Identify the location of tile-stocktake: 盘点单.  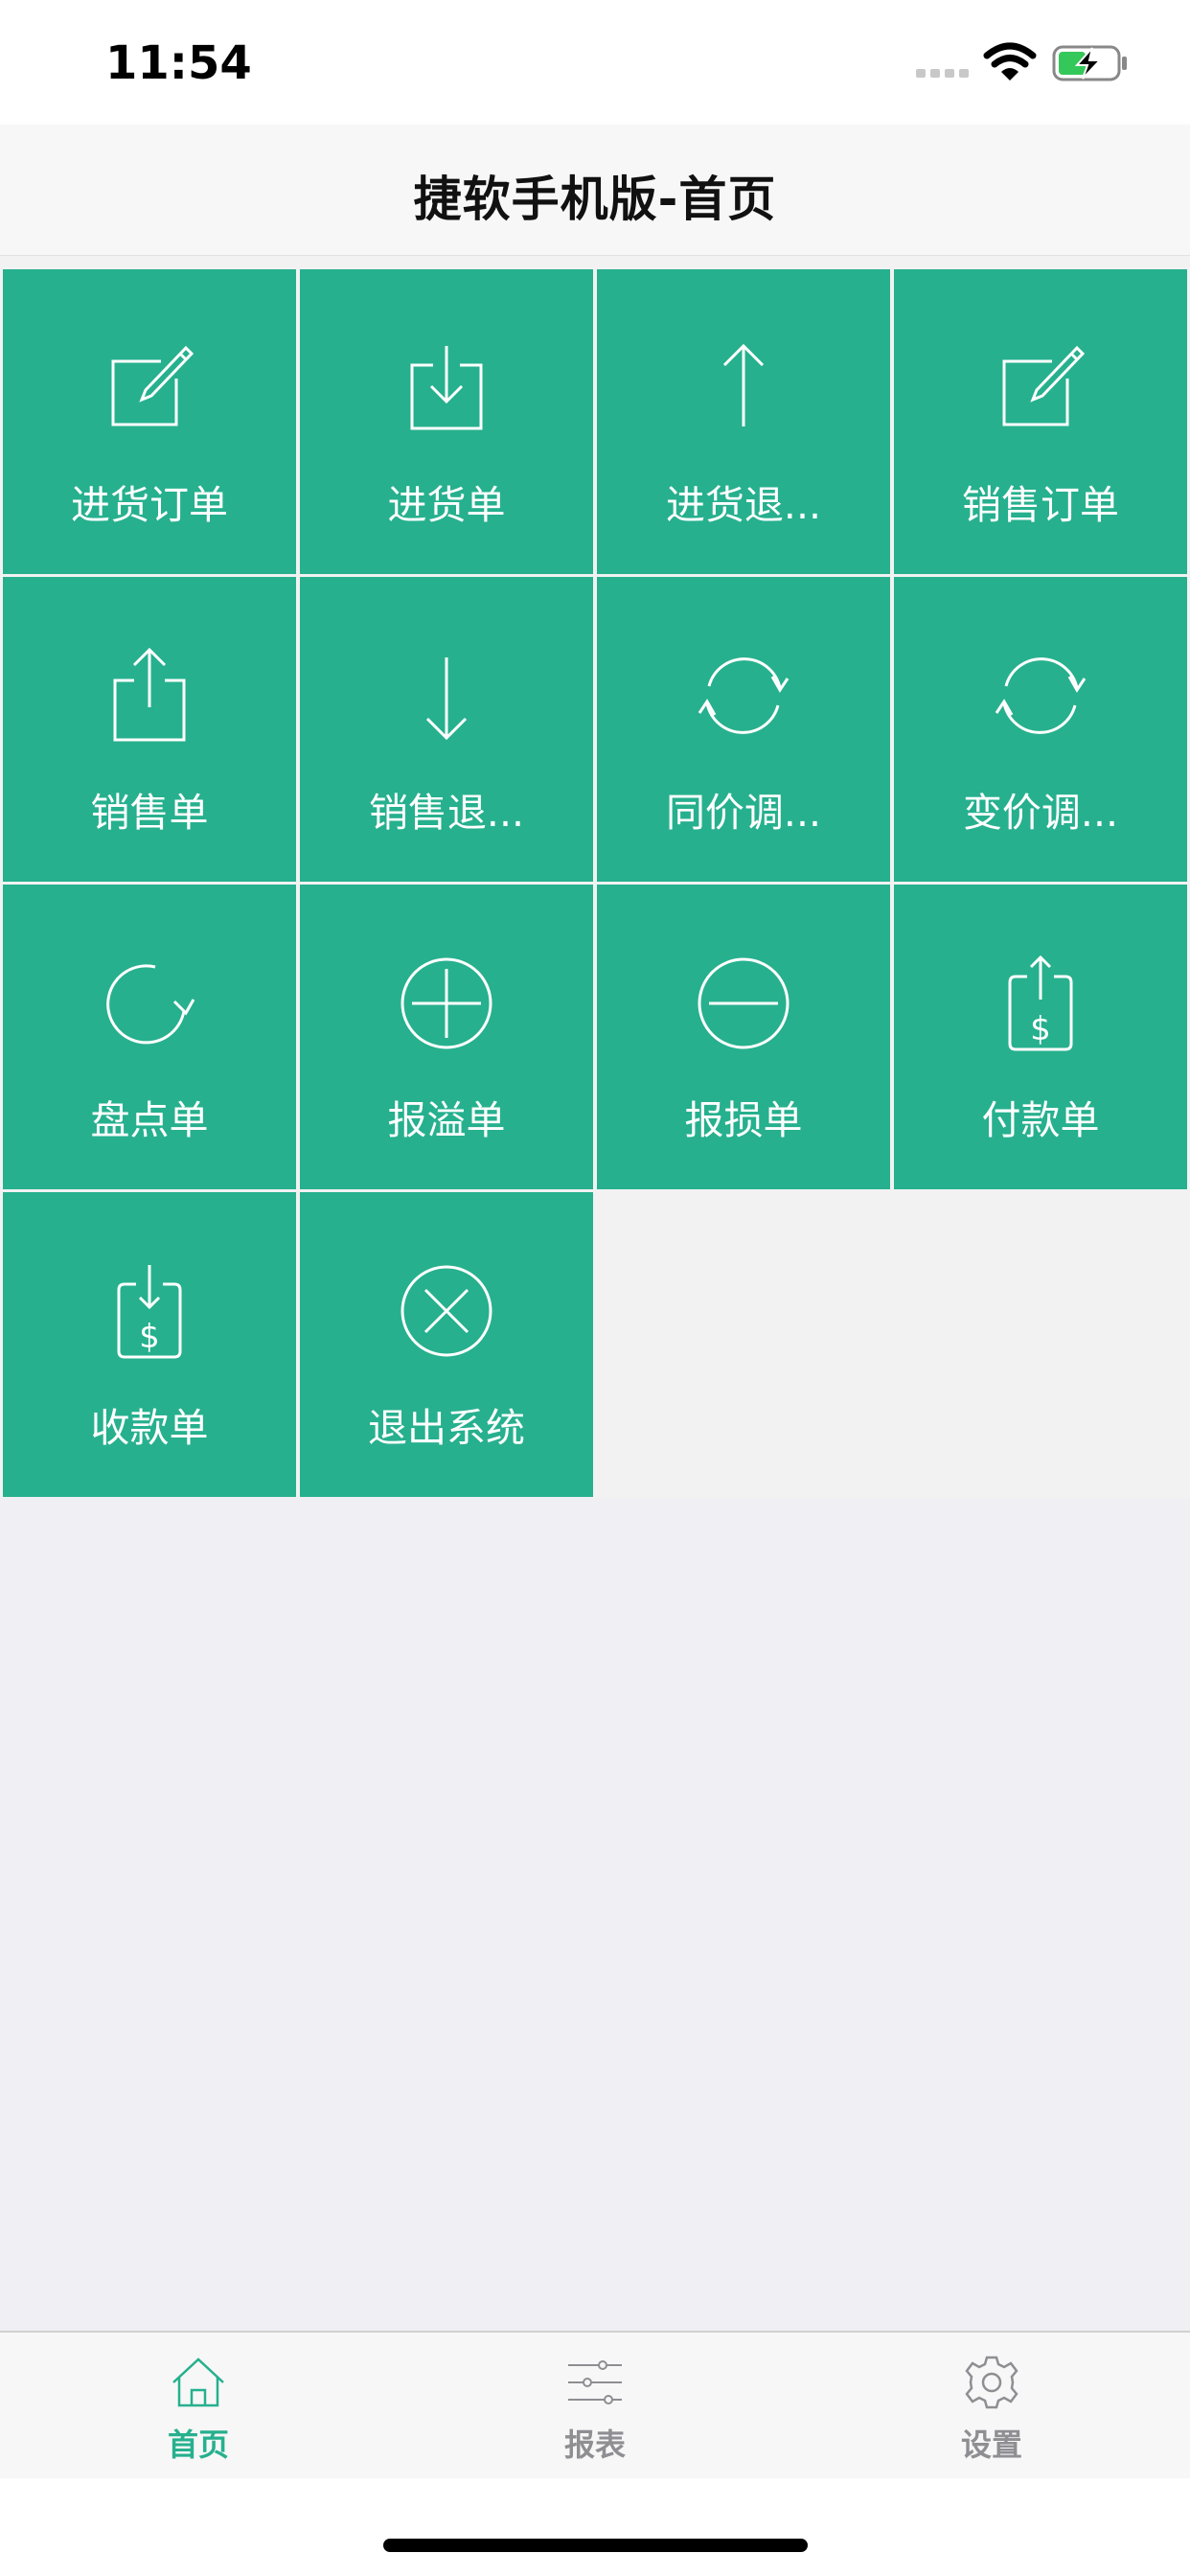
(150, 1037).